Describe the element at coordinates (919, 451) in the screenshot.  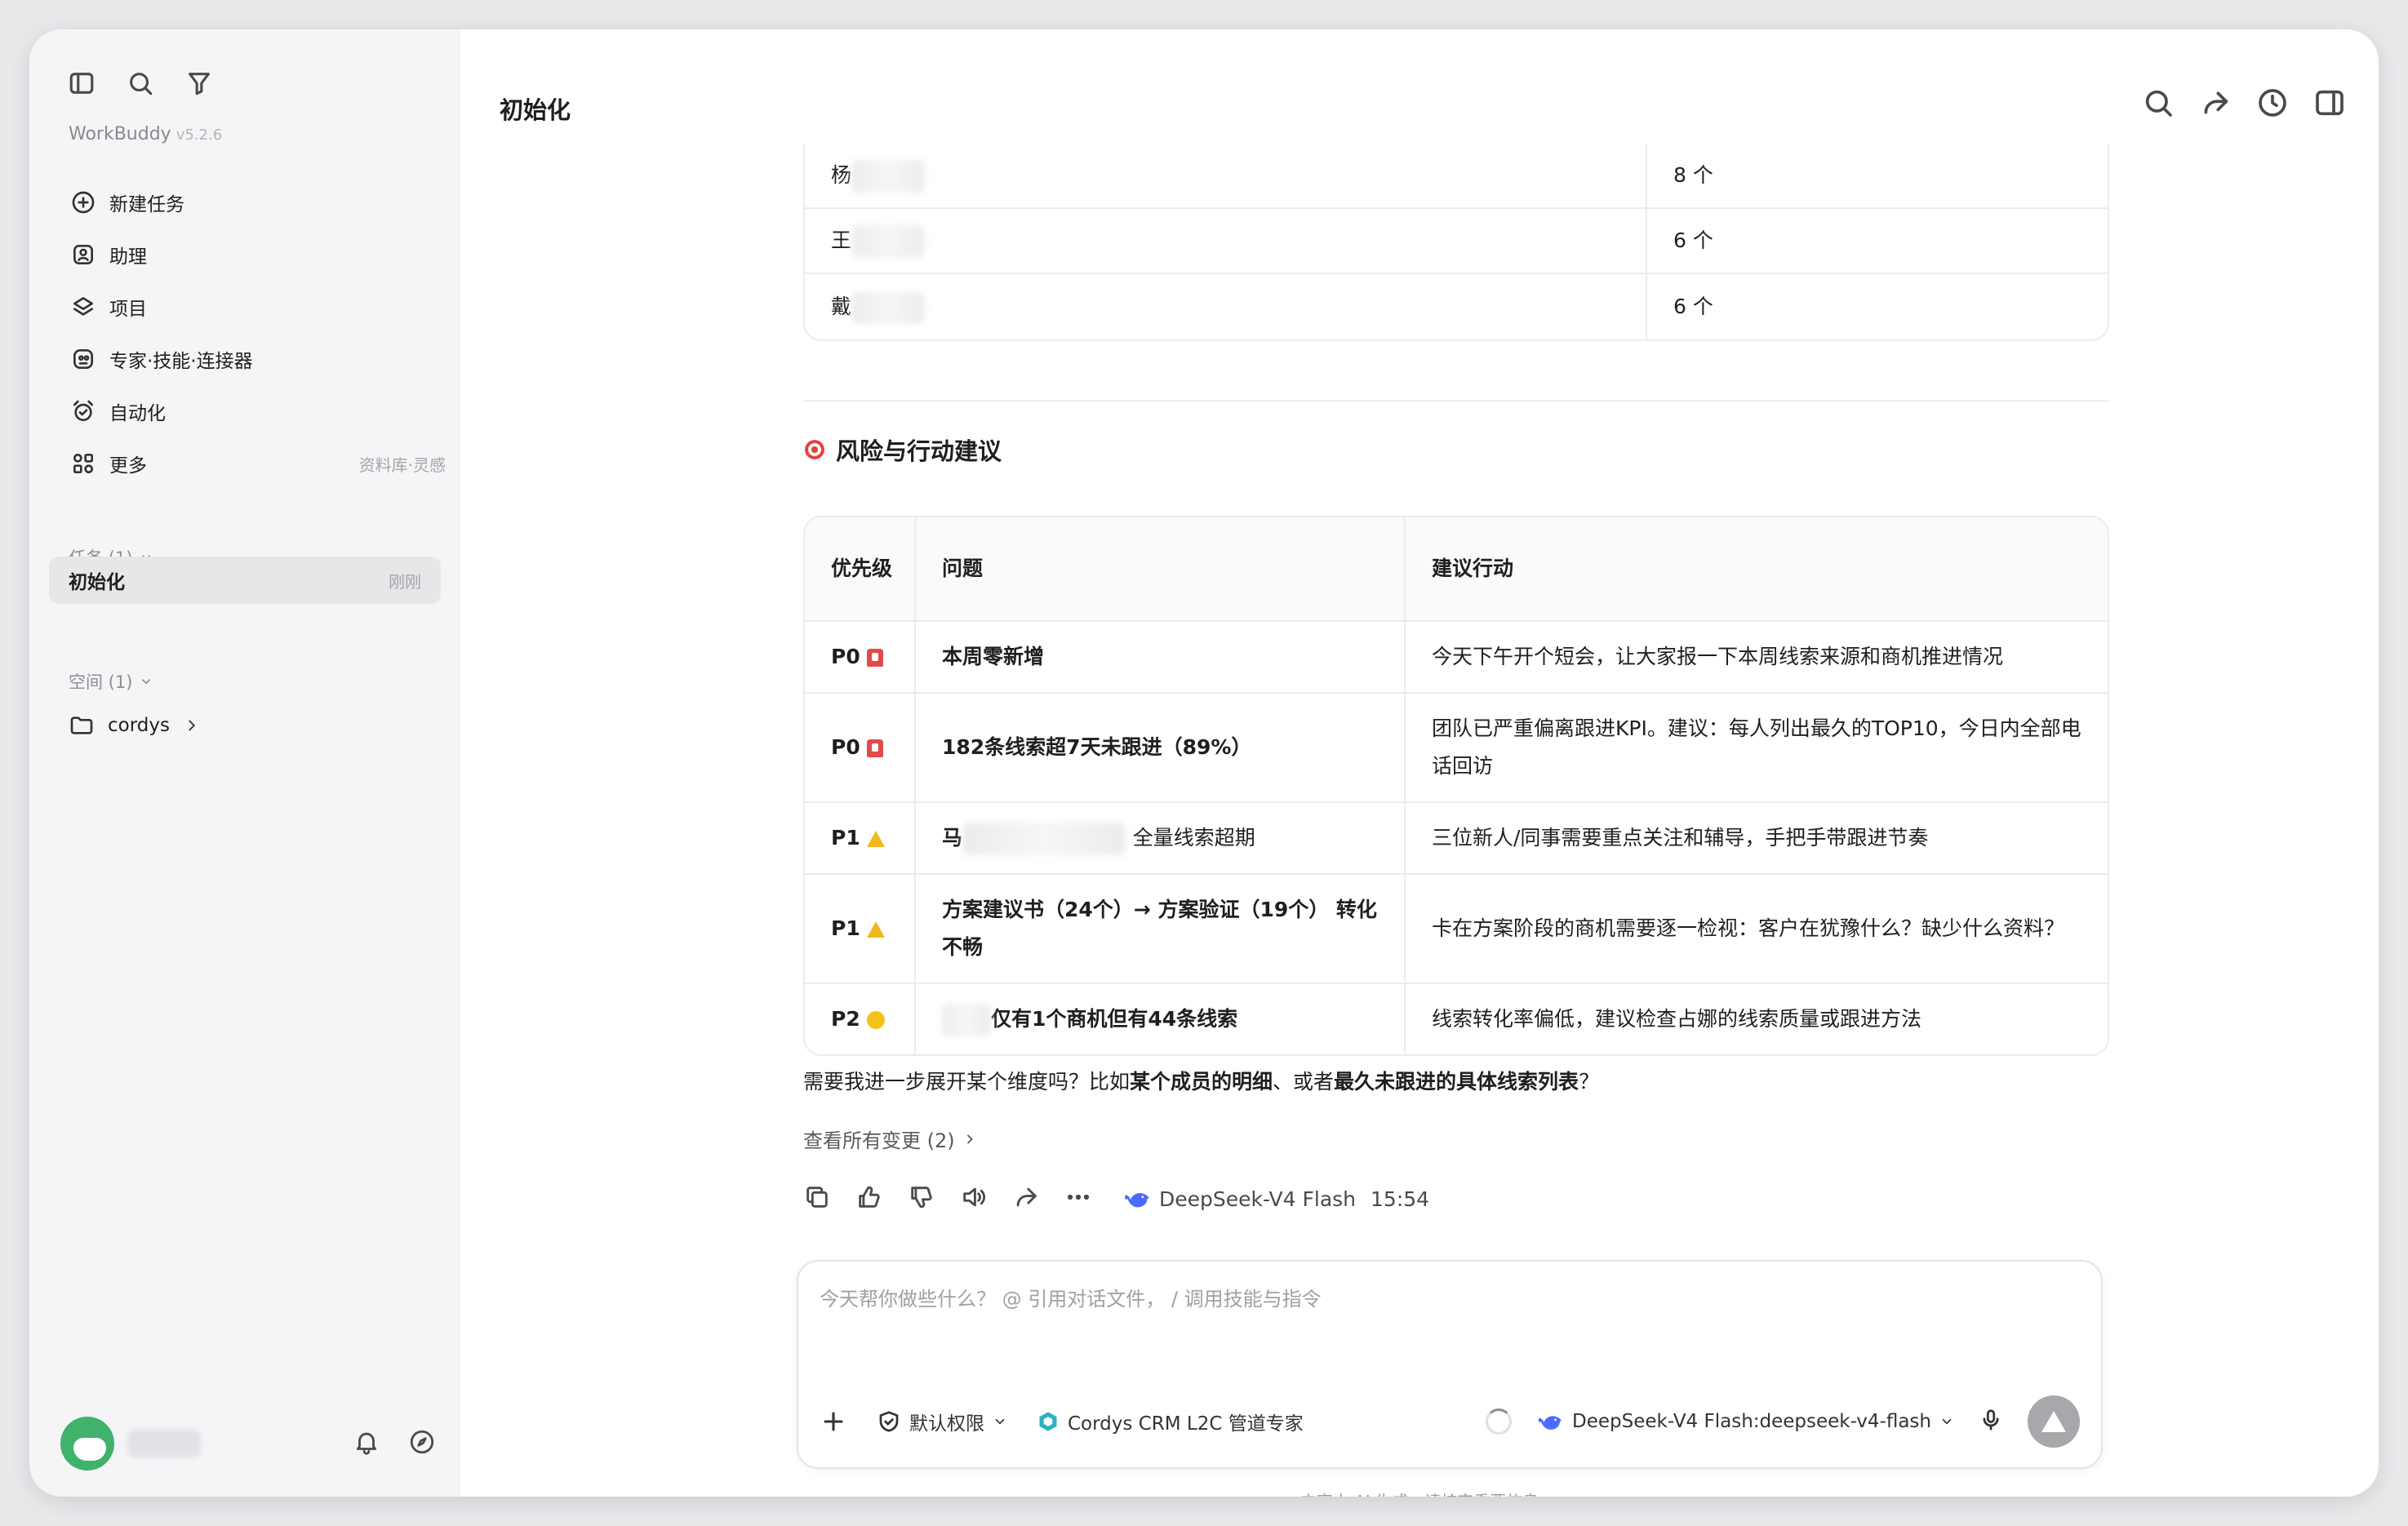
I see `section-title-text: 风险与行动建议` at that location.